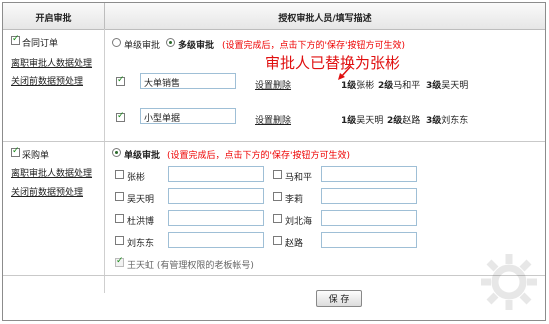 The height and width of the screenshot is (324, 549). Describe the element at coordinates (274, 275) in the screenshot. I see `footer-divider` at that location.